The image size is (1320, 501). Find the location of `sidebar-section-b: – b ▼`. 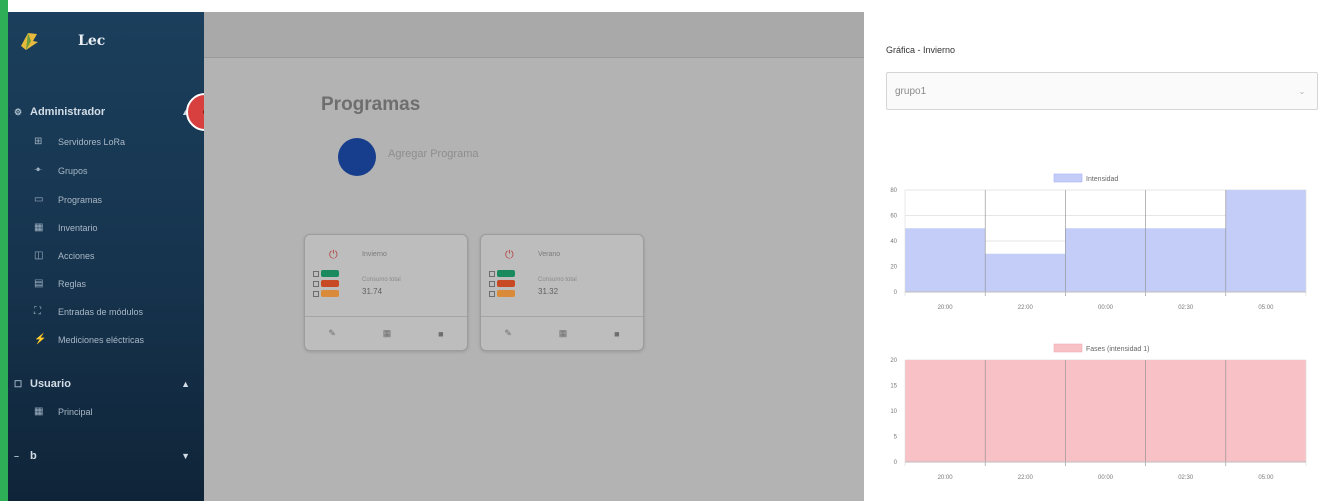

sidebar-section-b: – b ▼ is located at coordinates (102, 456).